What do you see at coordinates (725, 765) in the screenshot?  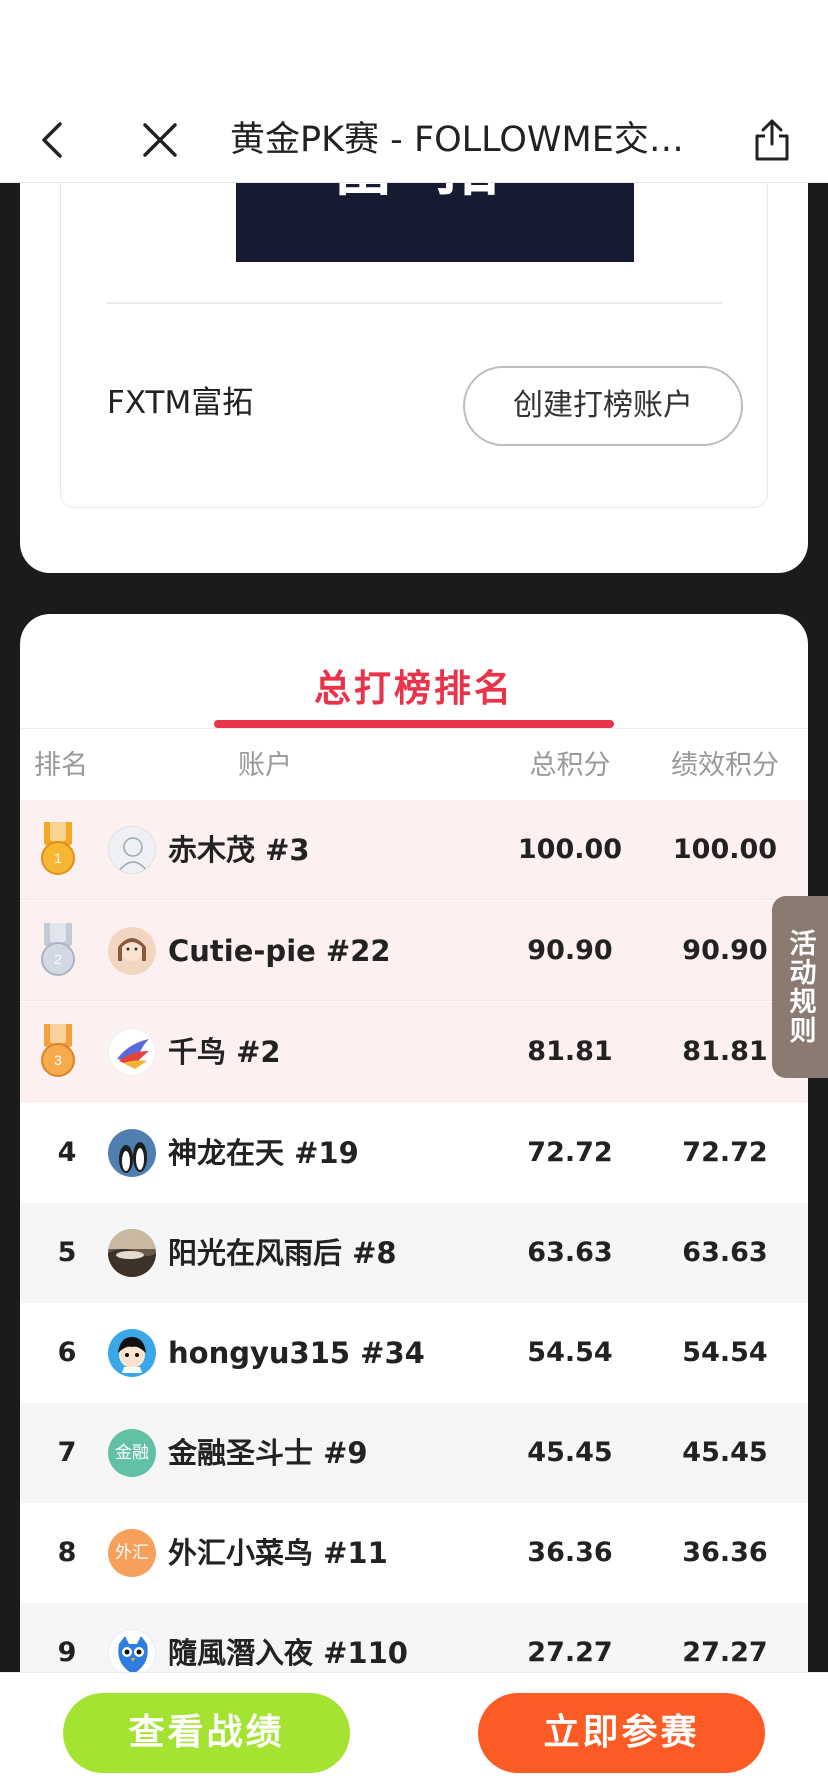 I see `column-header-performance: 绩效积分` at bounding box center [725, 765].